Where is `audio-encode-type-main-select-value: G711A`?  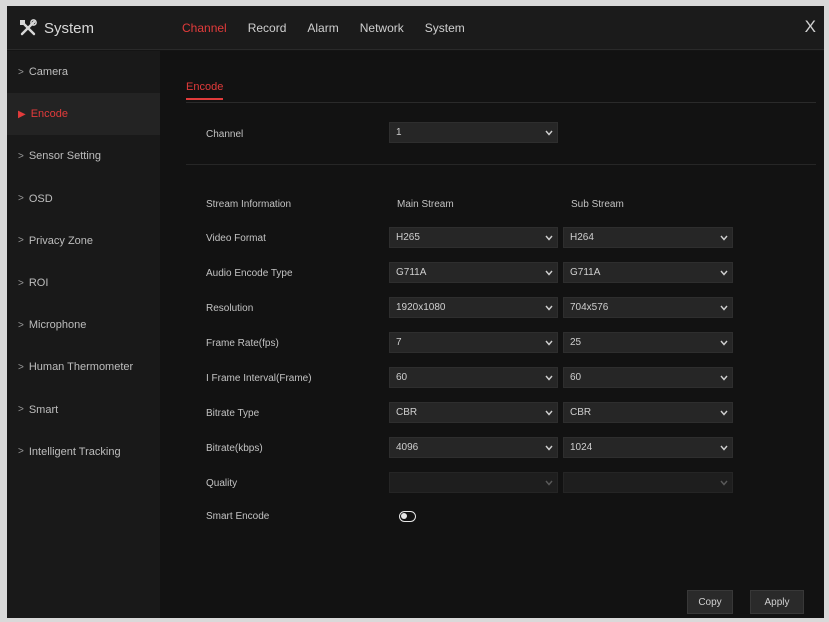 audio-encode-type-main-select-value: G711A is located at coordinates (411, 272).